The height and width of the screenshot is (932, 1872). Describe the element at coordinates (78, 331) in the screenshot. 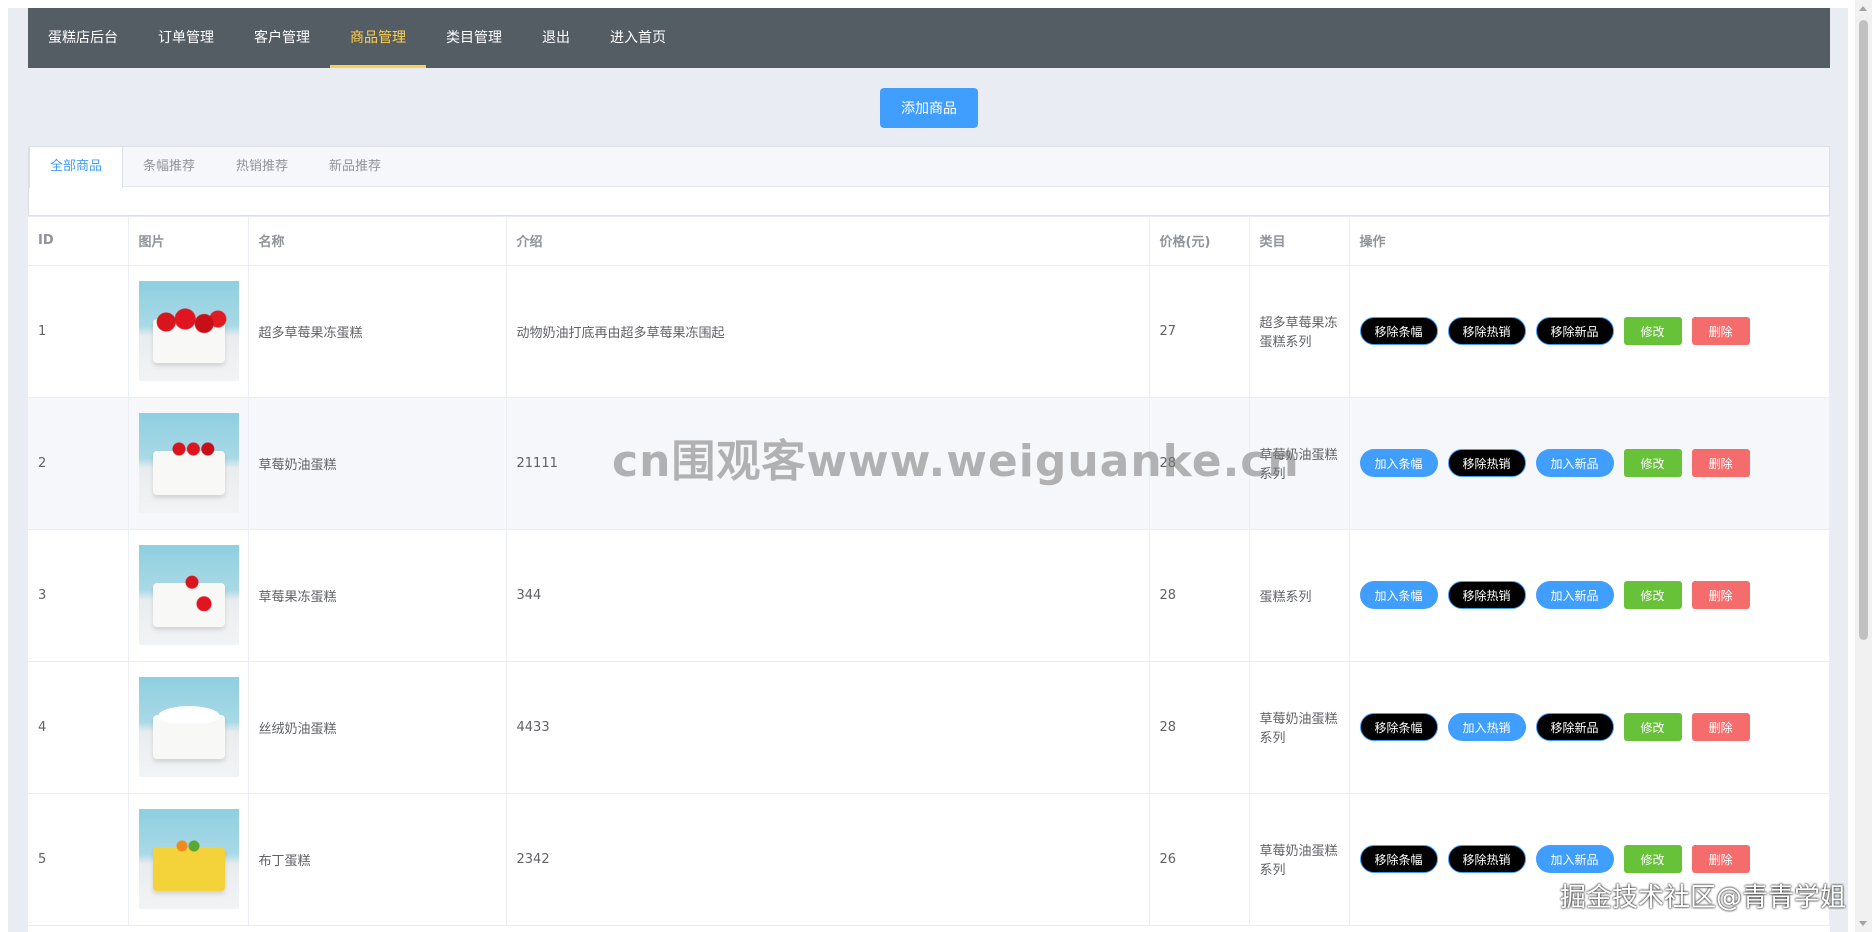

I see `cell-id: 1` at that location.